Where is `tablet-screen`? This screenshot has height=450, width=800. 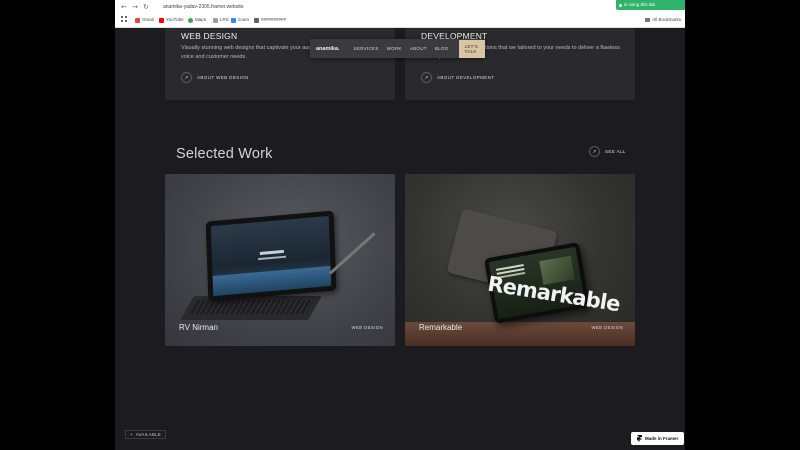
tablet-screen is located at coordinates (271, 256).